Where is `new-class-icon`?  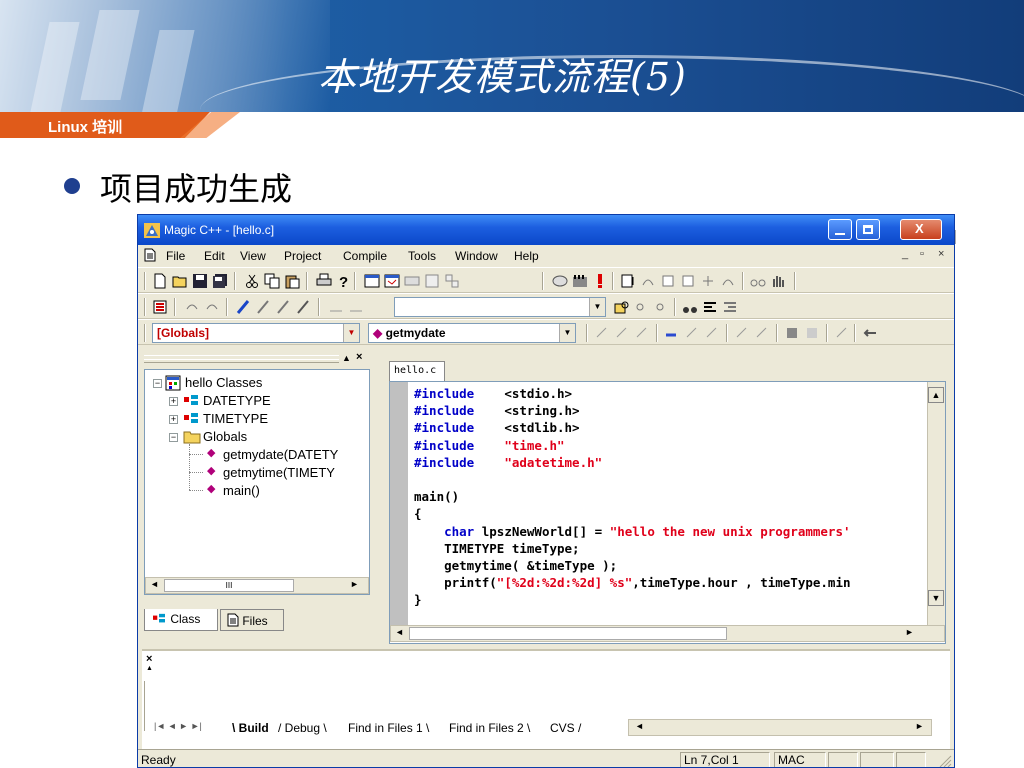
new-class-icon is located at coordinates (602, 333).